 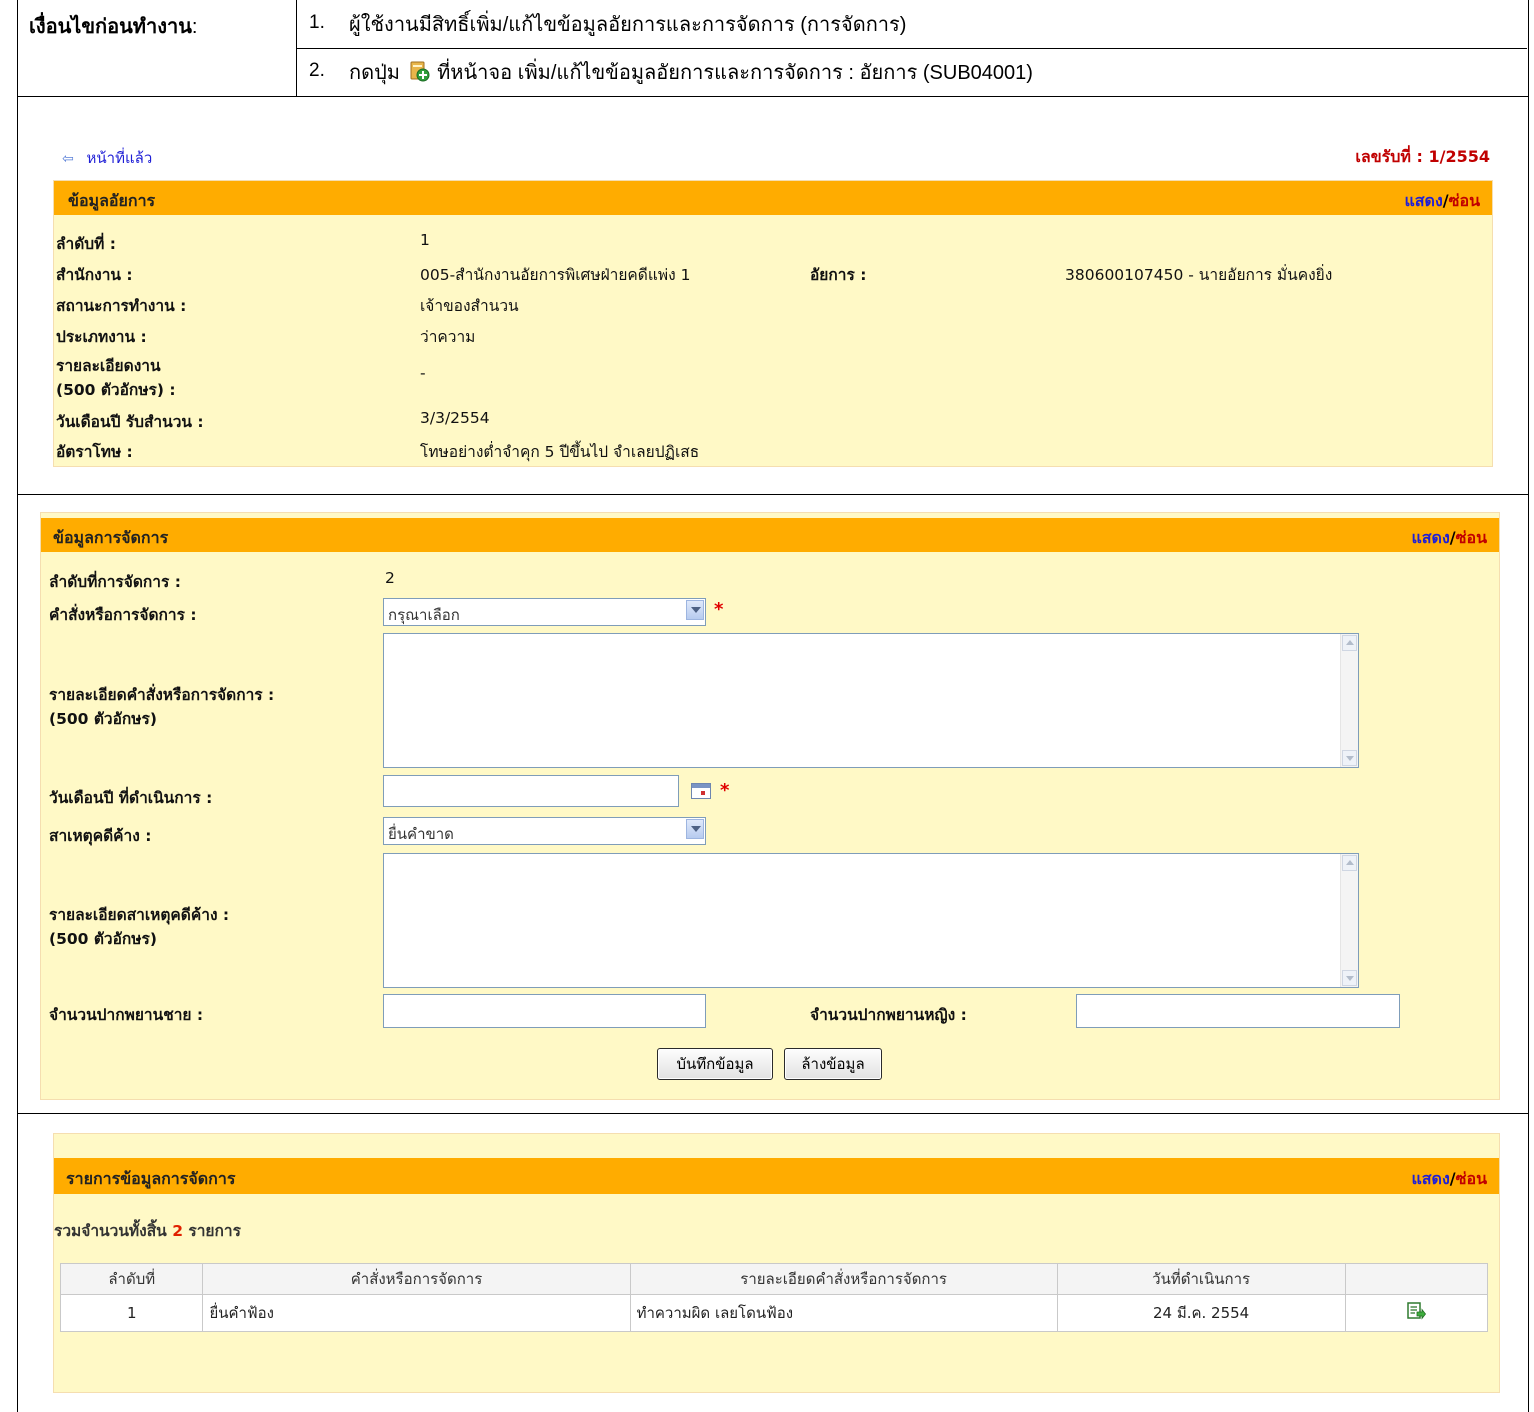 I want to click on management-panel-header: ข้อมูลการจัดการ แสดง/ซ่อน, so click(x=770, y=535).